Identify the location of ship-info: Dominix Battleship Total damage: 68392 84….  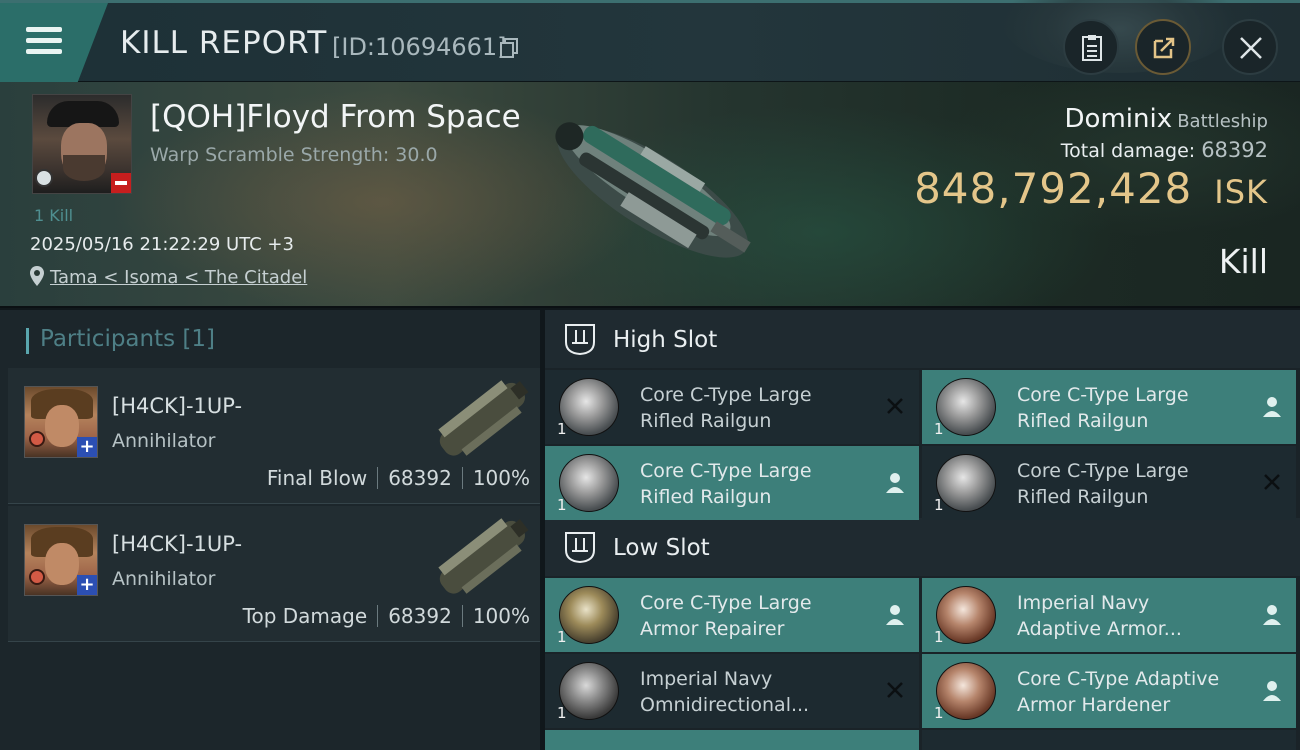
(1091, 158).